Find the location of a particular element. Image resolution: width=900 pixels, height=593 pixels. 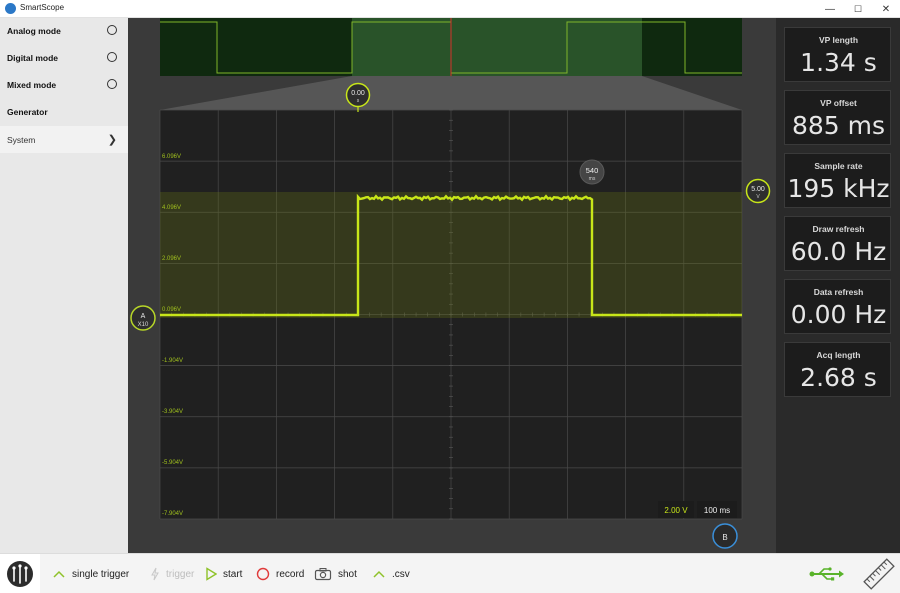

zoom-indicator is located at coordinates (451, 93).